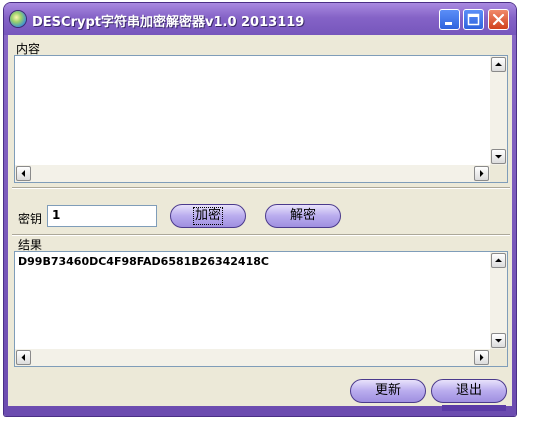 The image size is (536, 428). What do you see at coordinates (252, 357) in the screenshot?
I see `result-horizontal-scrollbar` at bounding box center [252, 357].